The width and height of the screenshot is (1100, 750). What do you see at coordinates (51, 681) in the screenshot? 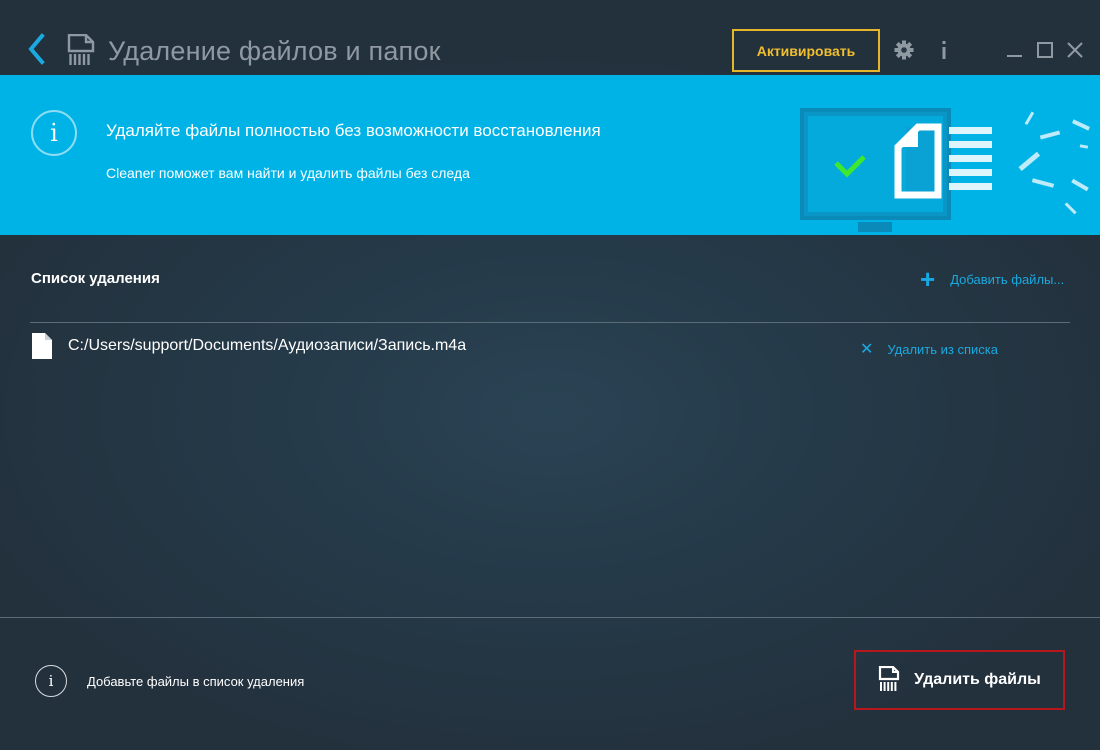
I see `footer-info-icon: i` at bounding box center [51, 681].